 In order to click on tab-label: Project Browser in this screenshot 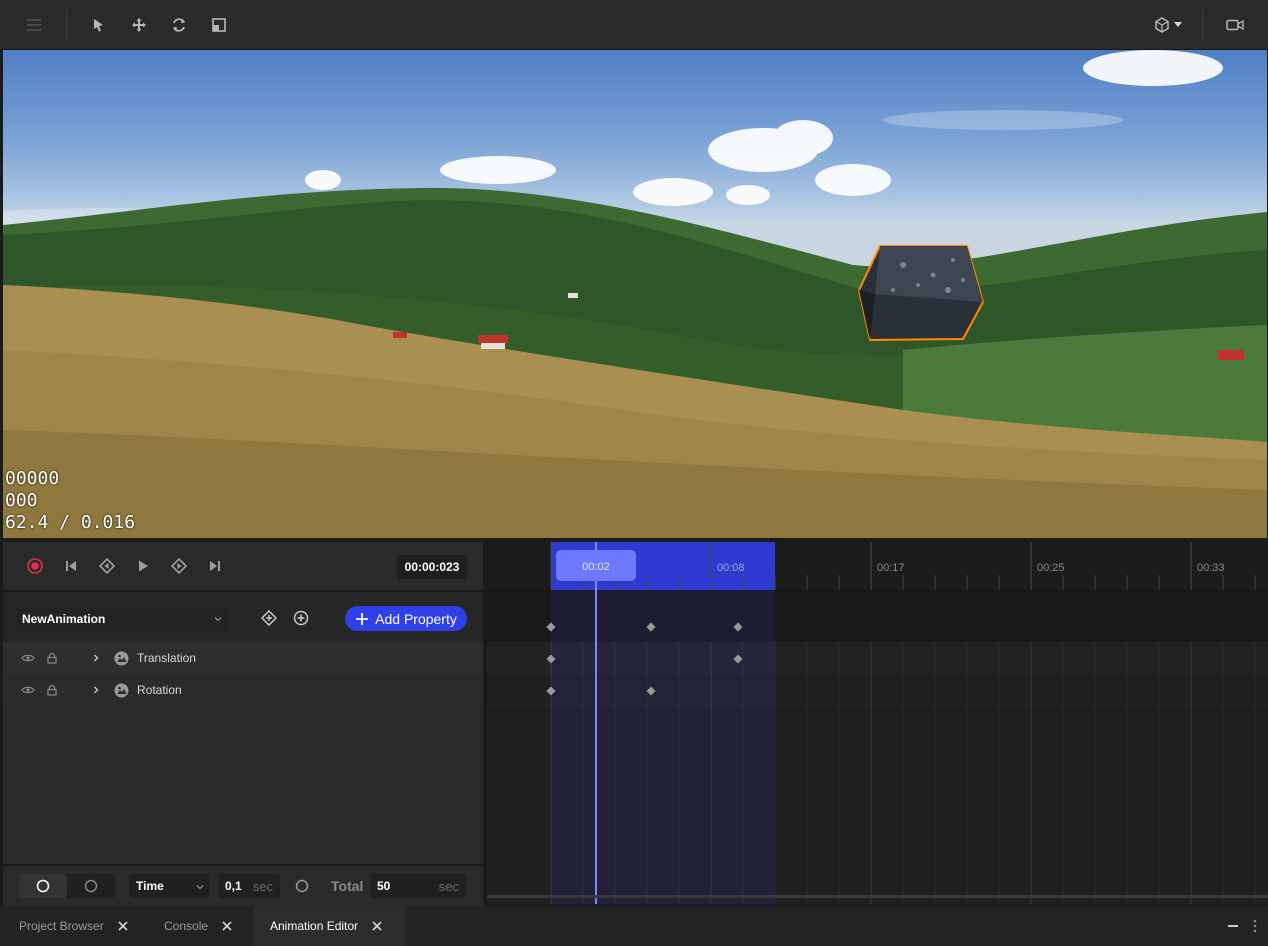, I will do `click(61, 926)`.